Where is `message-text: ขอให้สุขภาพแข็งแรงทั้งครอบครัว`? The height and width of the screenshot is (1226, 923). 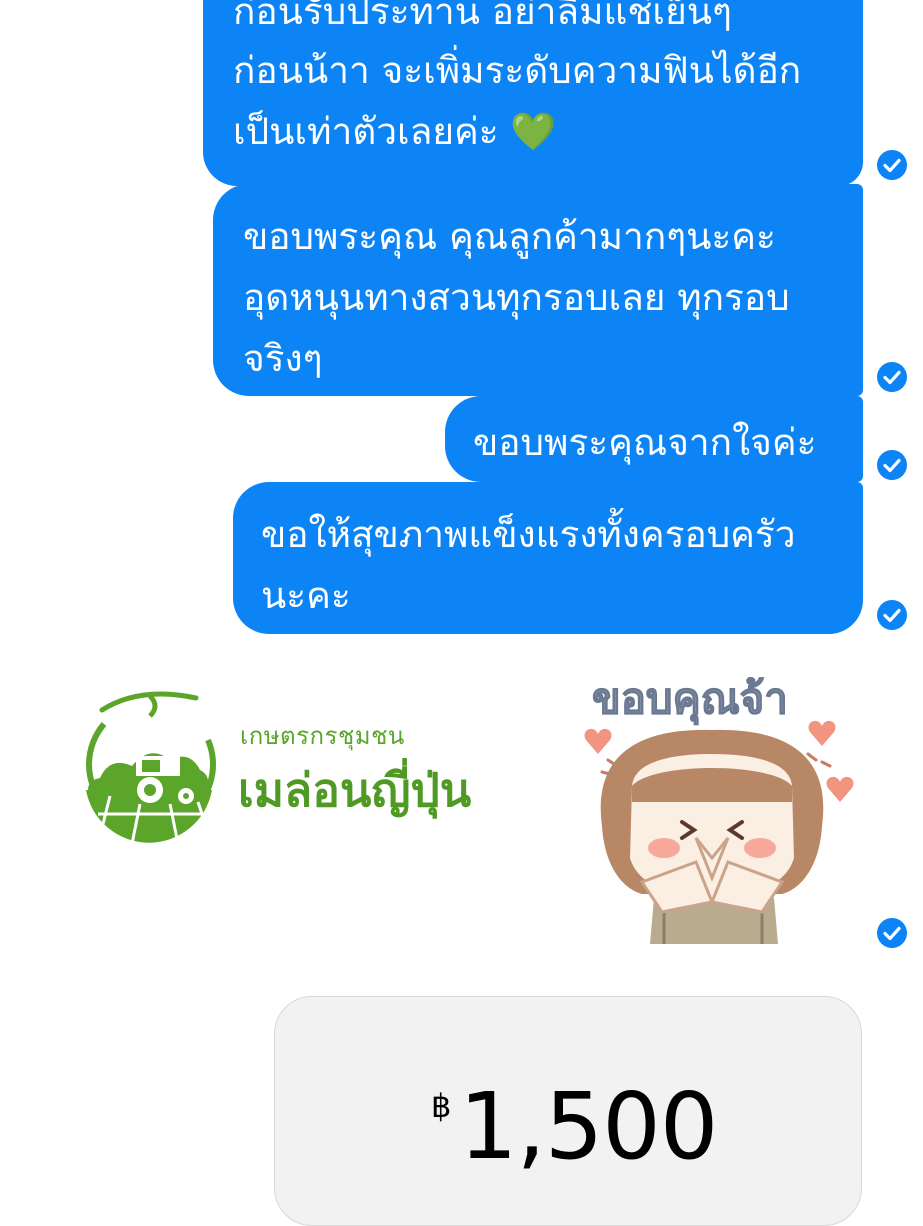 message-text: ขอให้สุขภาพแข็งแรงทั้งครอบครัว is located at coordinates (528, 534).